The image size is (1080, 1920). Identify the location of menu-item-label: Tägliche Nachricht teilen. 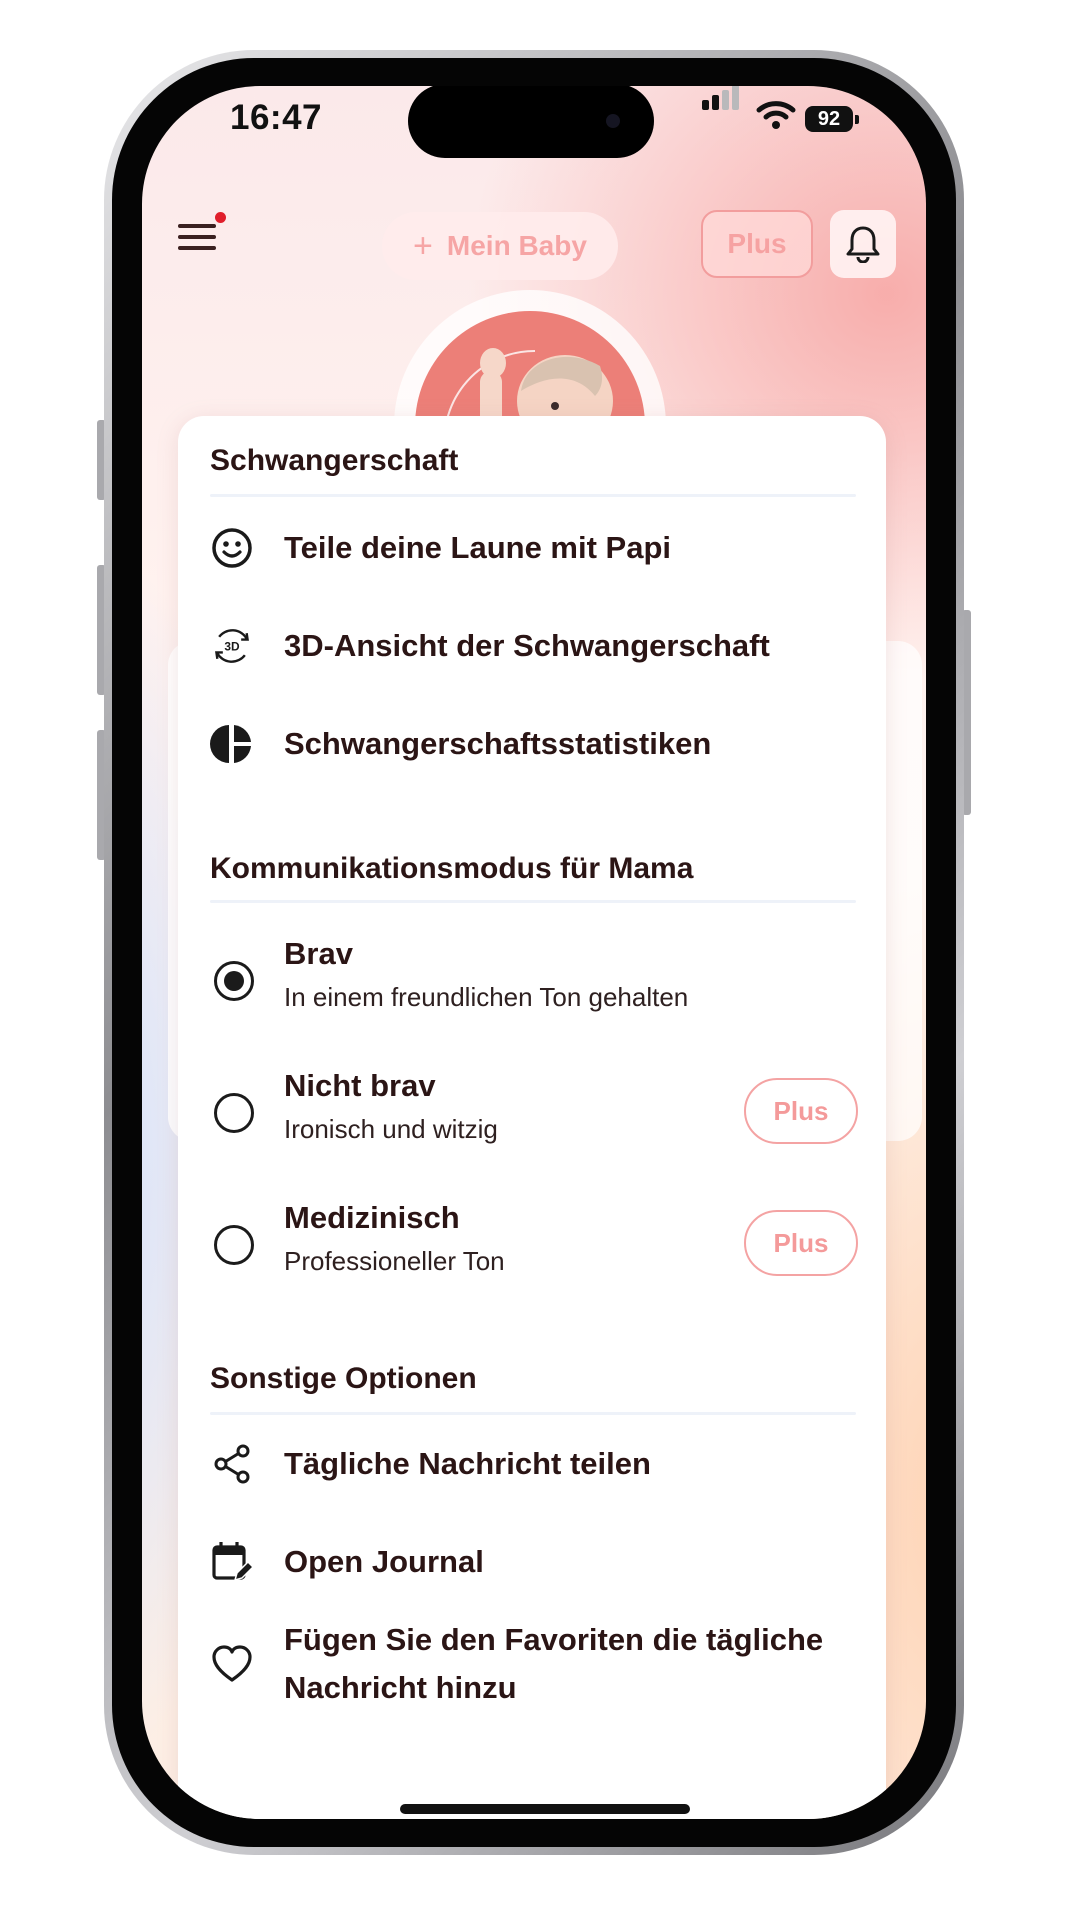
(467, 1463).